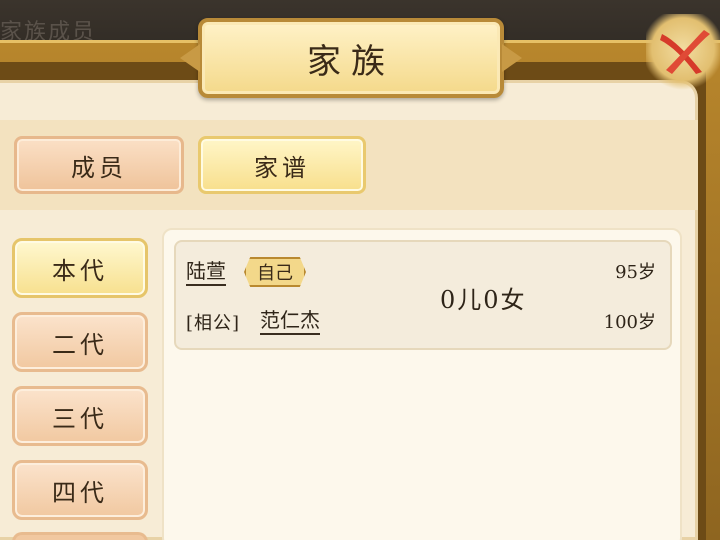  Describe the element at coordinates (290, 321) in the screenshot. I see `spouse-name: 范仁杰` at that location.